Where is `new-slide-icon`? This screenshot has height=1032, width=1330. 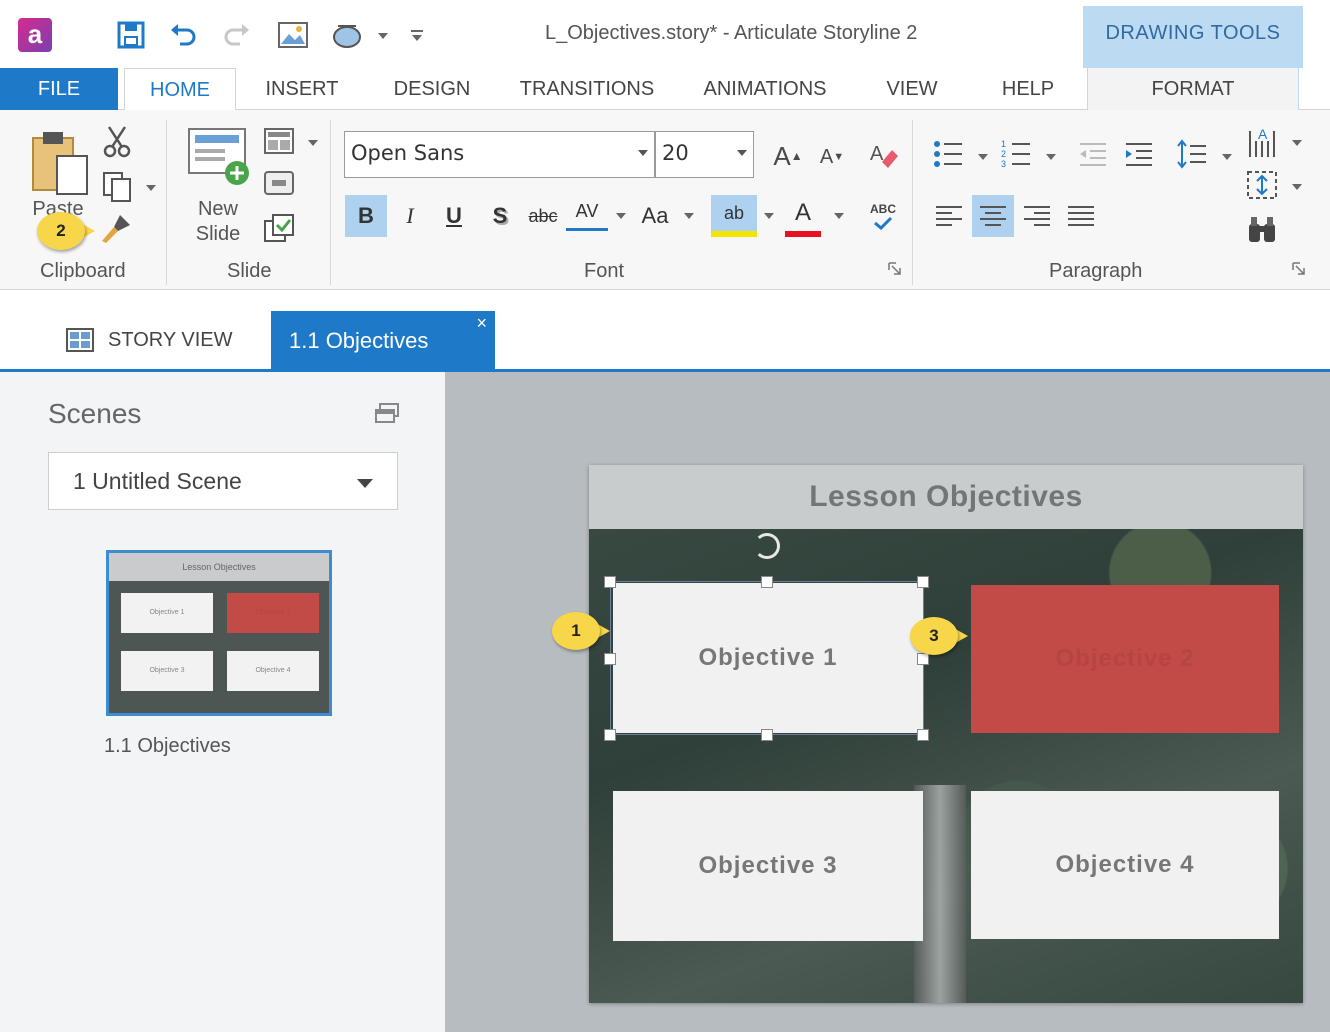 new-slide-icon is located at coordinates (219, 157).